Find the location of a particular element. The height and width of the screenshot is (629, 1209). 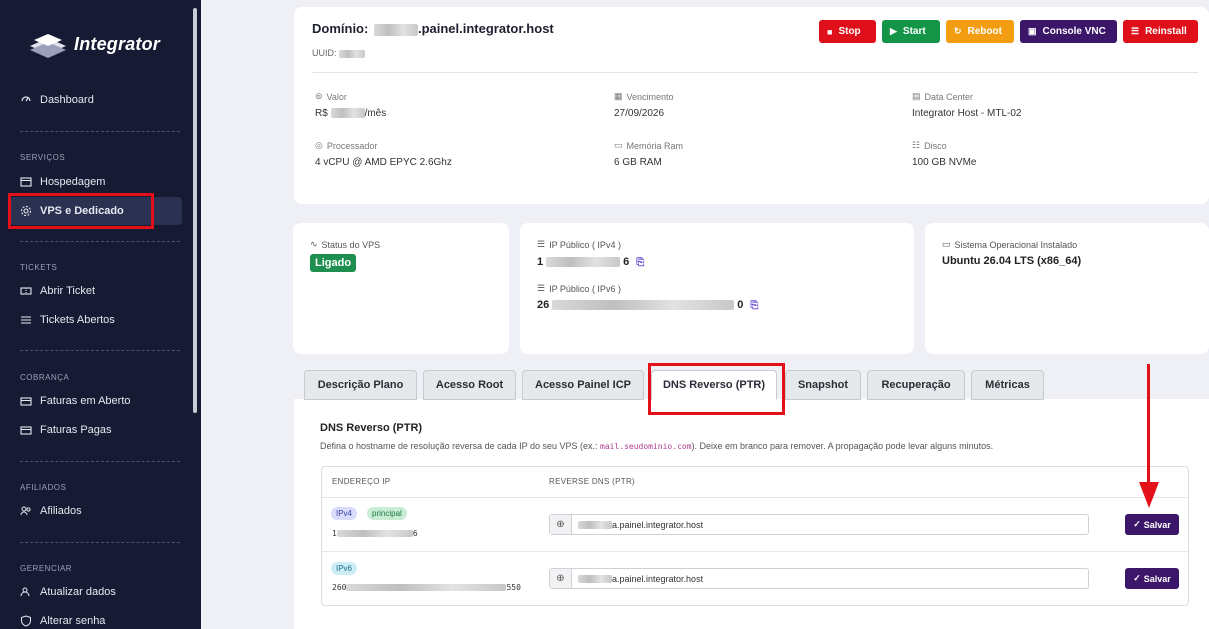

logo: Integrator is located at coordinates (94, 44).